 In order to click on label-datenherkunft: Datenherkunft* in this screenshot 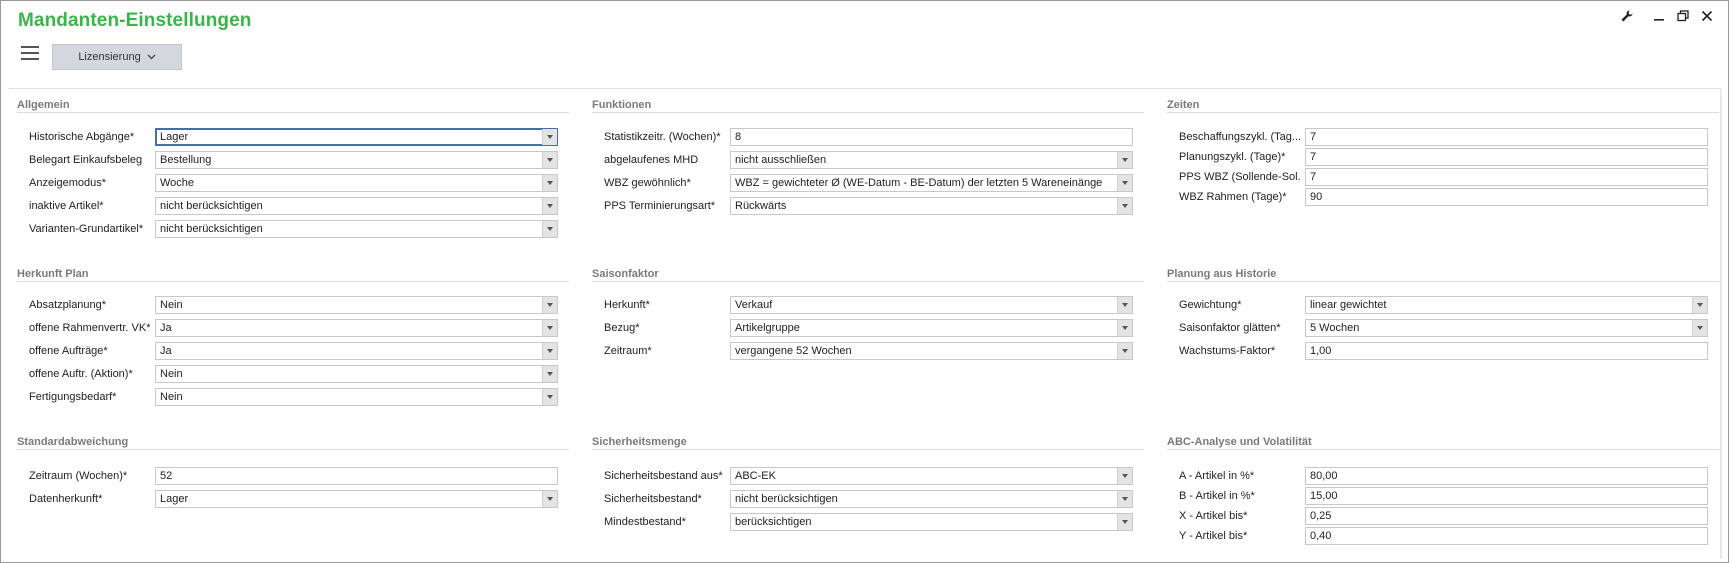, I will do `click(66, 499)`.